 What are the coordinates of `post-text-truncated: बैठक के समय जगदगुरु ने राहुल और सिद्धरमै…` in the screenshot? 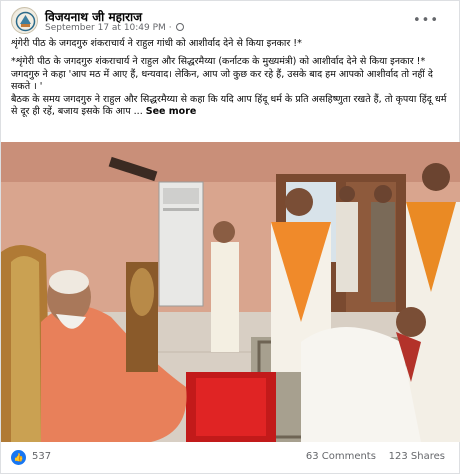 It's located at (229, 105).